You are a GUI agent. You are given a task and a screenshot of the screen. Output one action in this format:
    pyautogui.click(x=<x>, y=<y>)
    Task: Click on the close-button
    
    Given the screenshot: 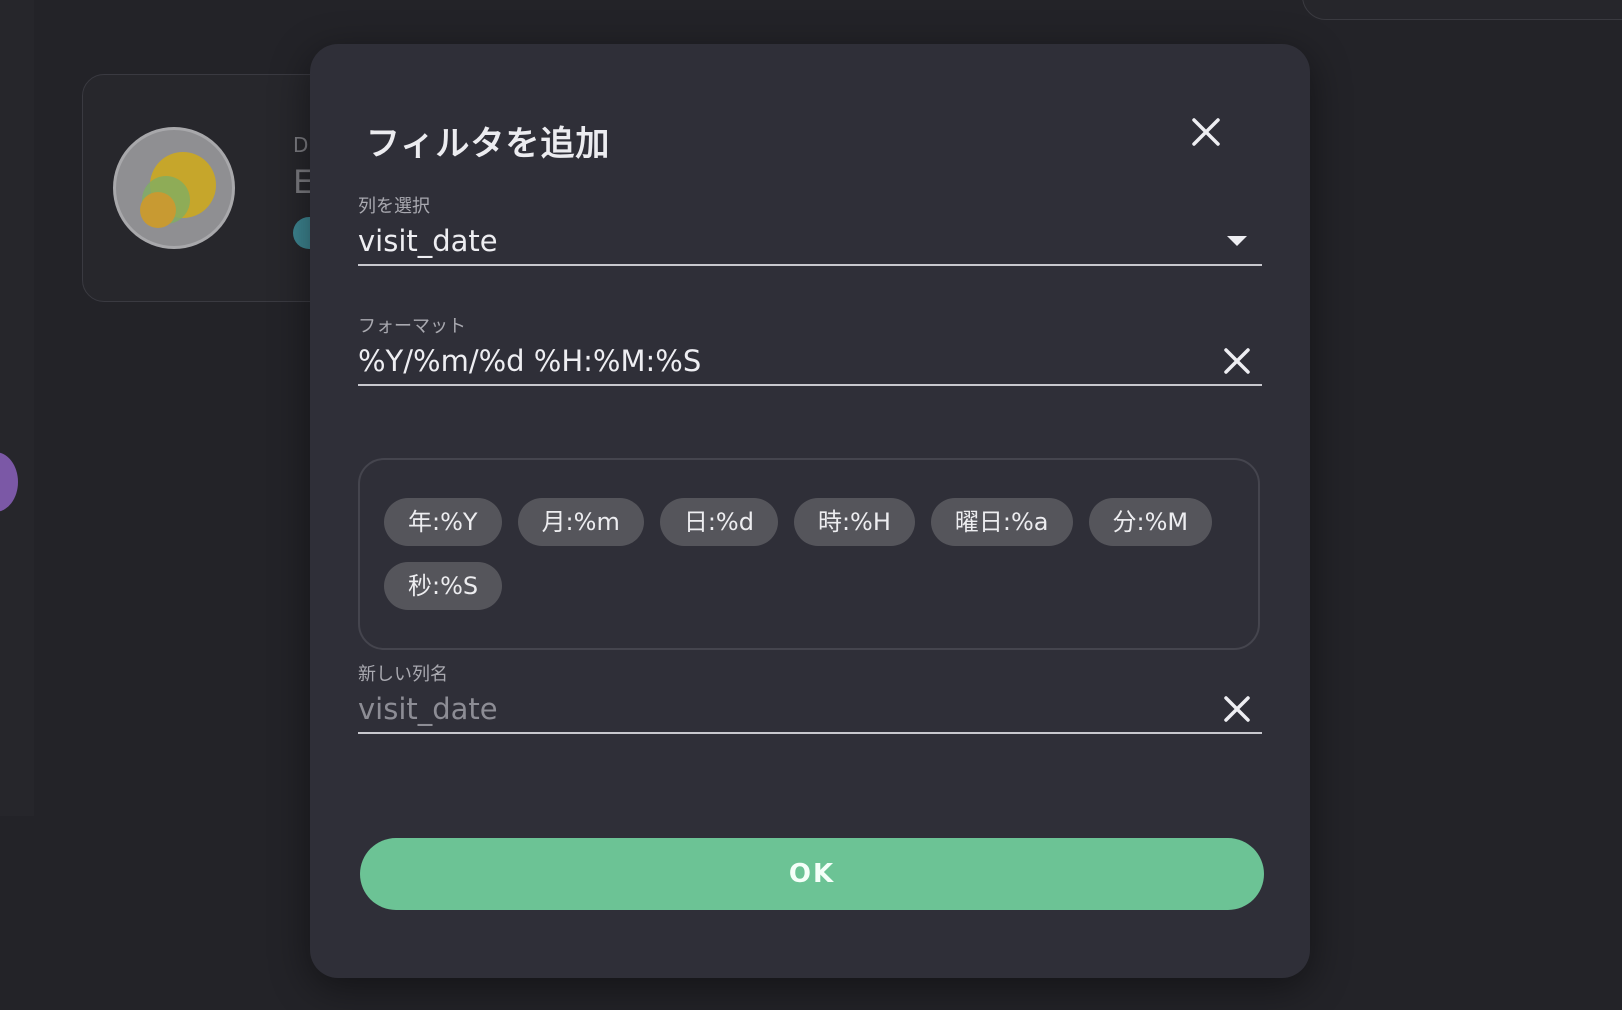 What is the action you would take?
    pyautogui.click(x=1206, y=132)
    